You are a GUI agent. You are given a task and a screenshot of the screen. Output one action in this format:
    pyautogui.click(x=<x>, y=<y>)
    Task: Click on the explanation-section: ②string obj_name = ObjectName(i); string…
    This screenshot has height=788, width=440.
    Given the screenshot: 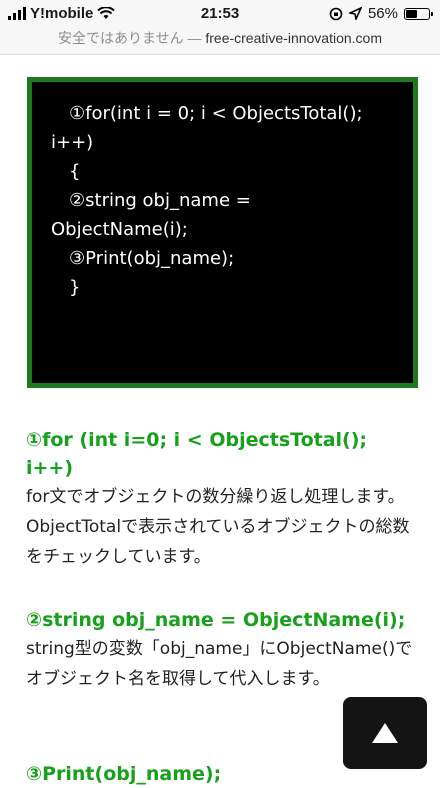 What is the action you would take?
    pyautogui.click(x=222, y=650)
    